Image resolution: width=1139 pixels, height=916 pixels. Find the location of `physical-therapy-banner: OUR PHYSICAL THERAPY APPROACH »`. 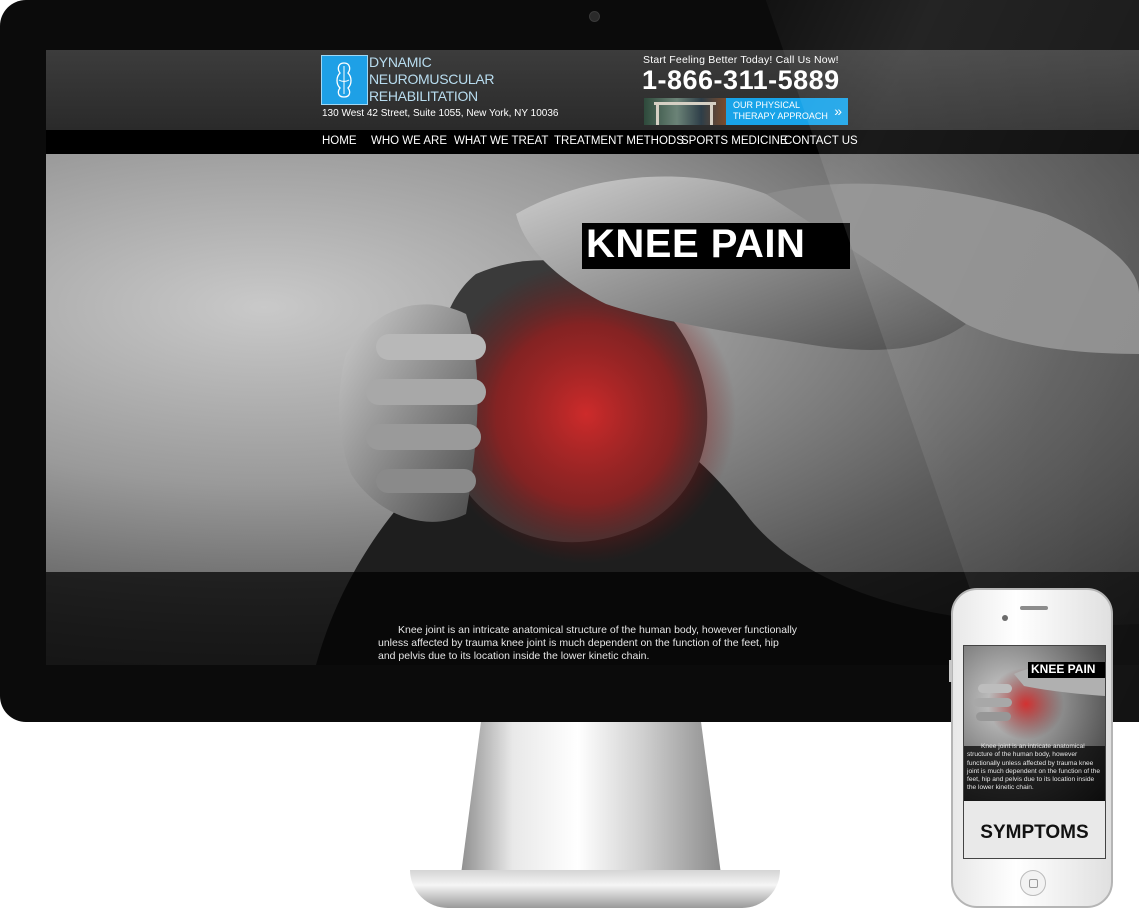

physical-therapy-banner: OUR PHYSICAL THERAPY APPROACH » is located at coordinates (746, 111).